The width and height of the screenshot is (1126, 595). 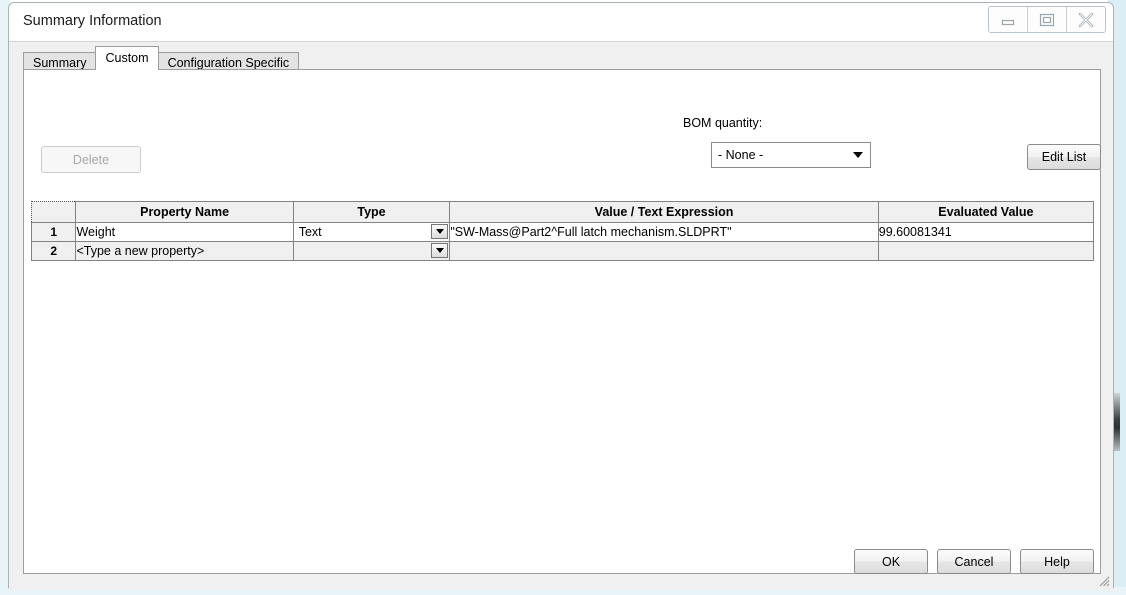 What do you see at coordinates (53, 232) in the screenshot?
I see `row-number-cell: 1` at bounding box center [53, 232].